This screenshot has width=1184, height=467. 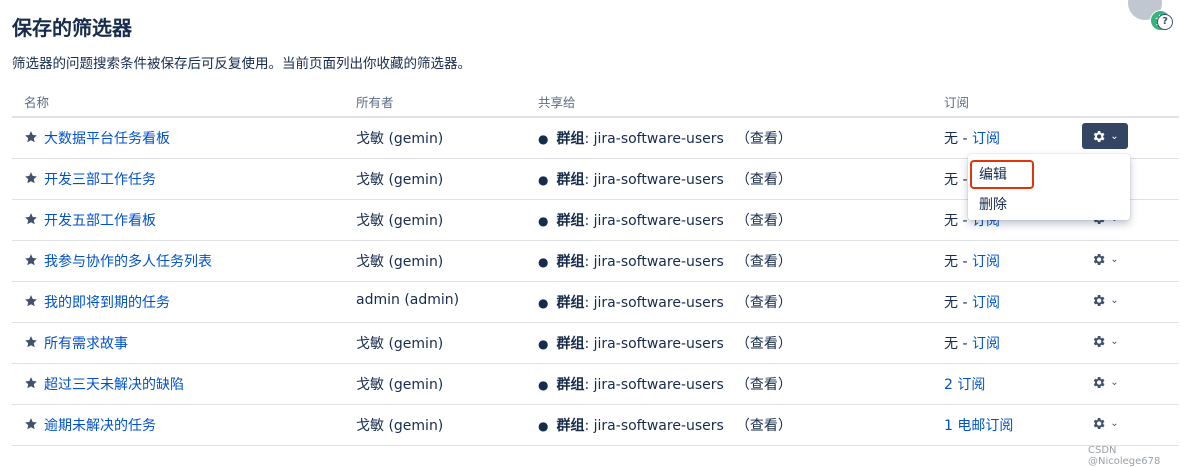 I want to click on header-name: 名称, so click(x=37, y=102).